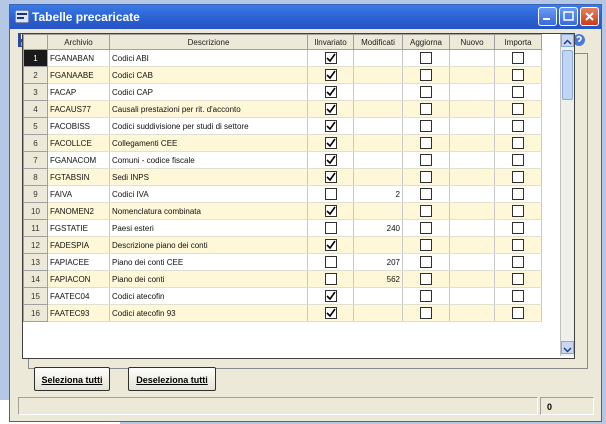 This screenshot has height=424, width=606. What do you see at coordinates (282, 160) in the screenshot?
I see `table-row: 7 FGANACOM Comuni - codice fiscale` at bounding box center [282, 160].